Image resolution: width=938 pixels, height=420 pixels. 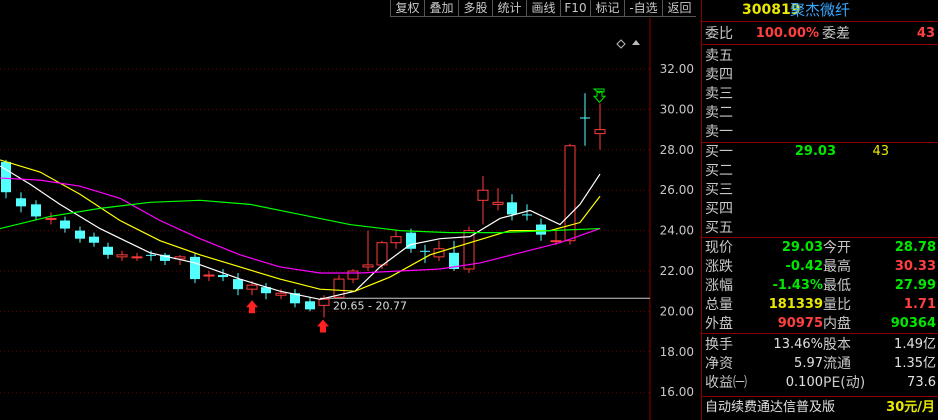 I want to click on toolbar-button-7: -自选, so click(x=643, y=8).